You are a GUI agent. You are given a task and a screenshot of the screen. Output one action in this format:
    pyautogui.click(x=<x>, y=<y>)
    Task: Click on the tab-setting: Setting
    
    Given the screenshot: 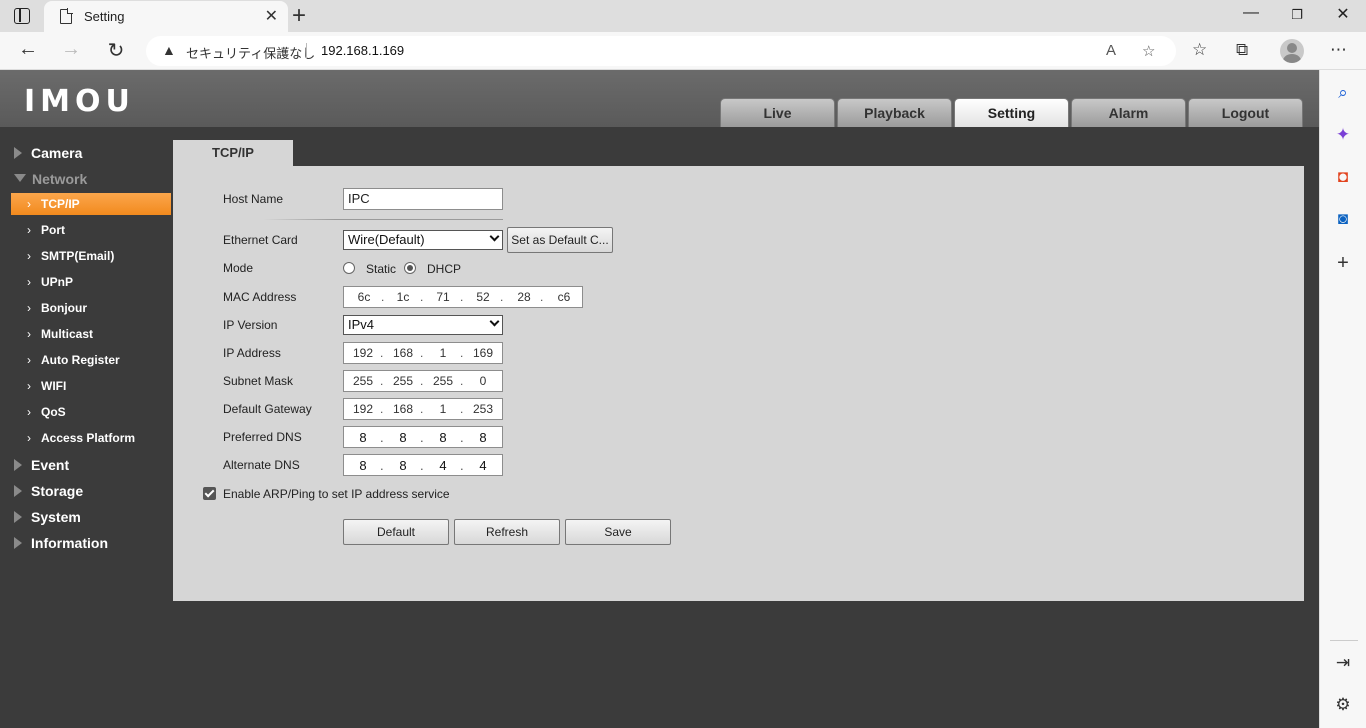 What is the action you would take?
    pyautogui.click(x=1011, y=112)
    